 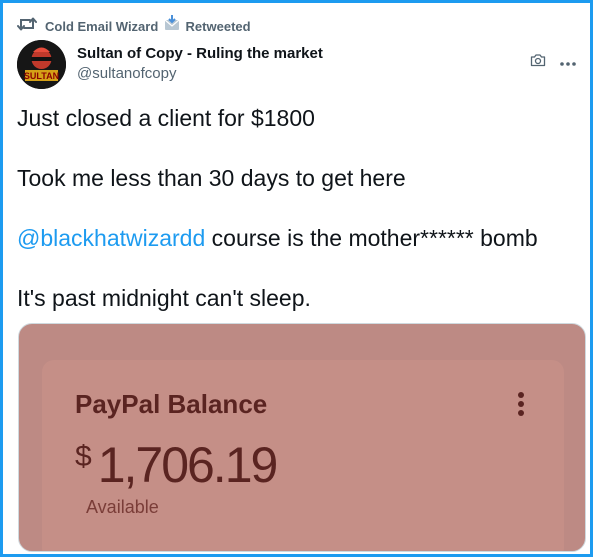 I want to click on balance-amount: $ 1,706.19, so click(x=177, y=465).